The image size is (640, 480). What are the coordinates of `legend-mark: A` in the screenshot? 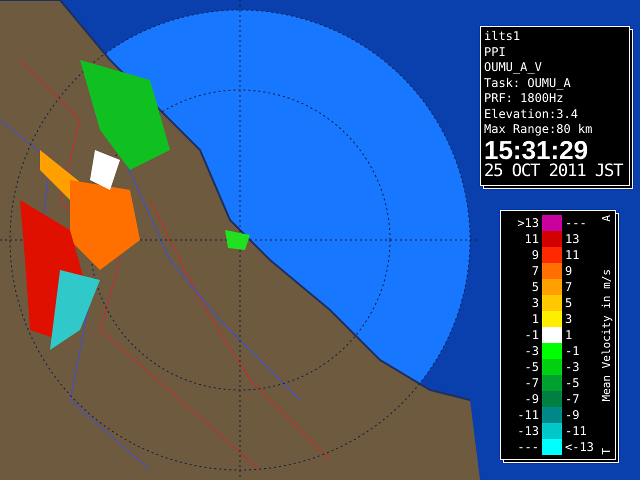 It's located at (606, 218).